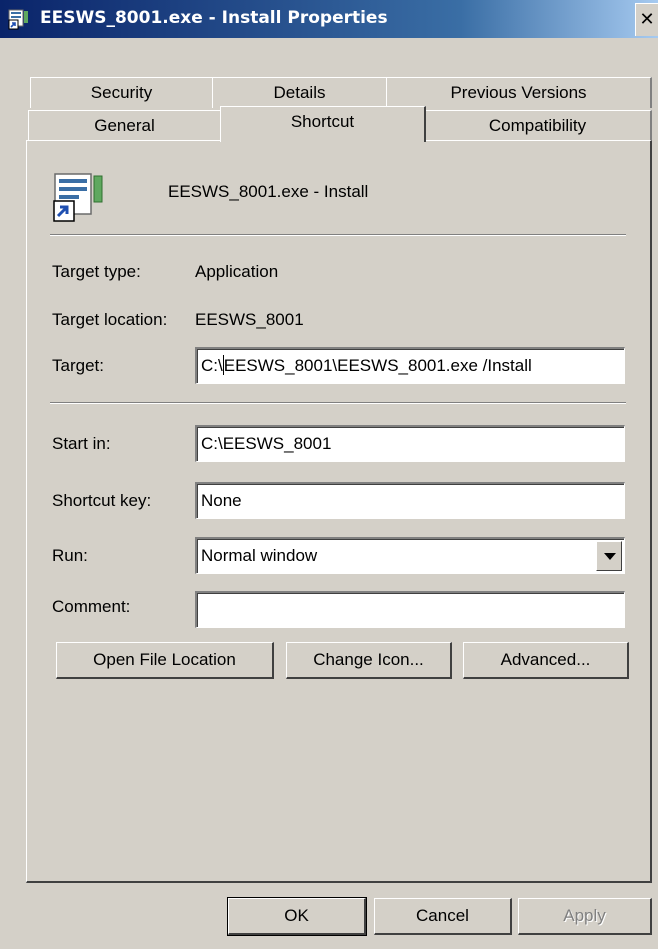 This screenshot has width=658, height=949. I want to click on tab-label: Compatibility, so click(537, 125).